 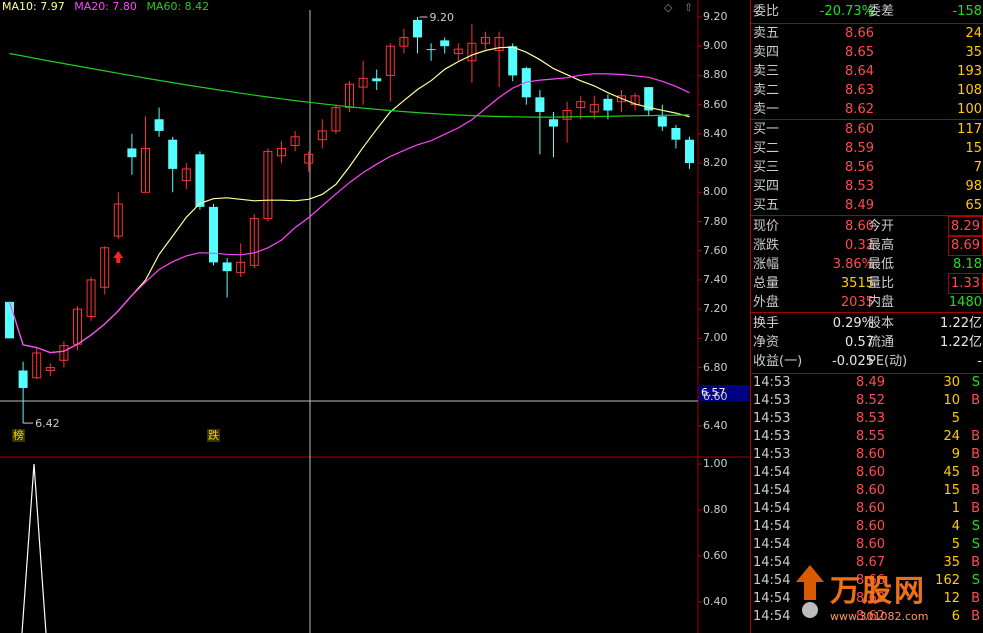 I want to click on tick-row: 14:53 8.49 30 S, so click(x=867, y=383).